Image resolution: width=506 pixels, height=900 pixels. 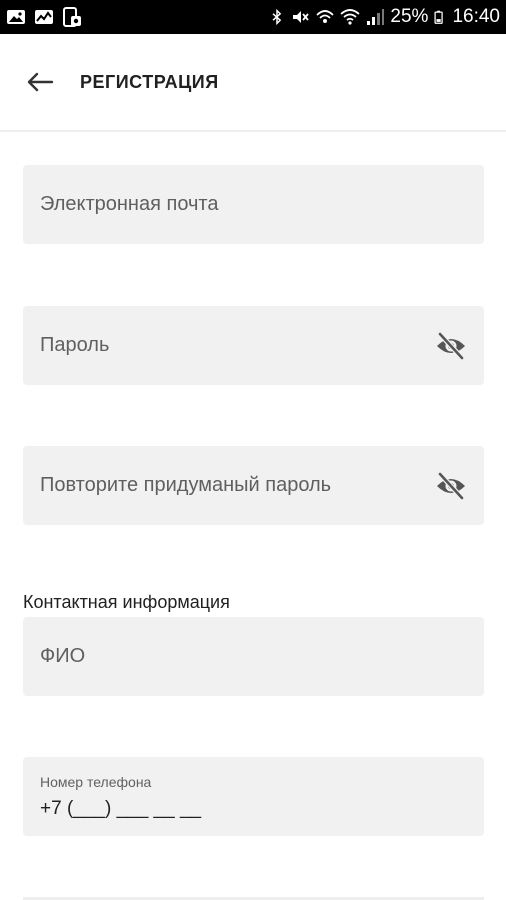 I want to click on notification-icons, so click(x=44, y=17).